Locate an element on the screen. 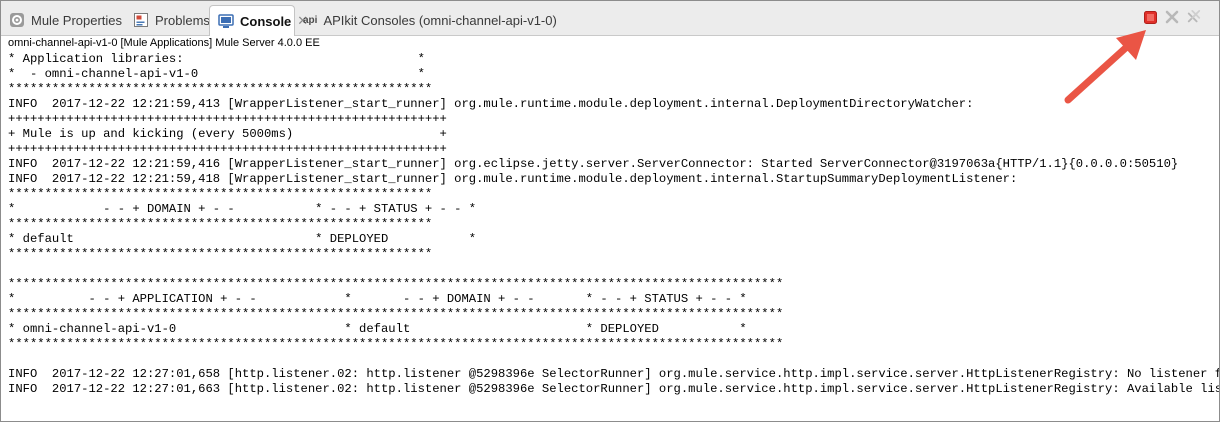 The image size is (1220, 422). console-line: * Application libraries: * is located at coordinates (216, 59).